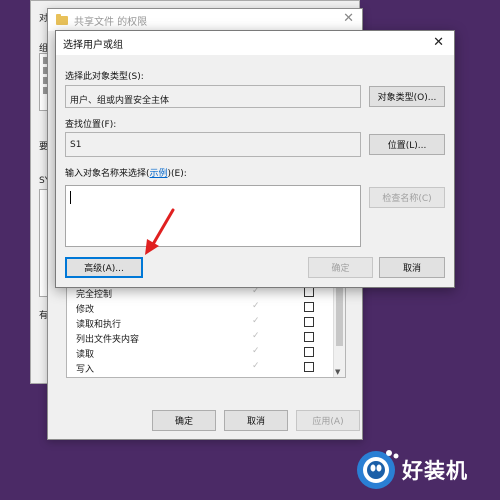 The image size is (500, 500). Describe the element at coordinates (93, 45) in the screenshot. I see `select-dialog-title: 选择用户或组` at that location.